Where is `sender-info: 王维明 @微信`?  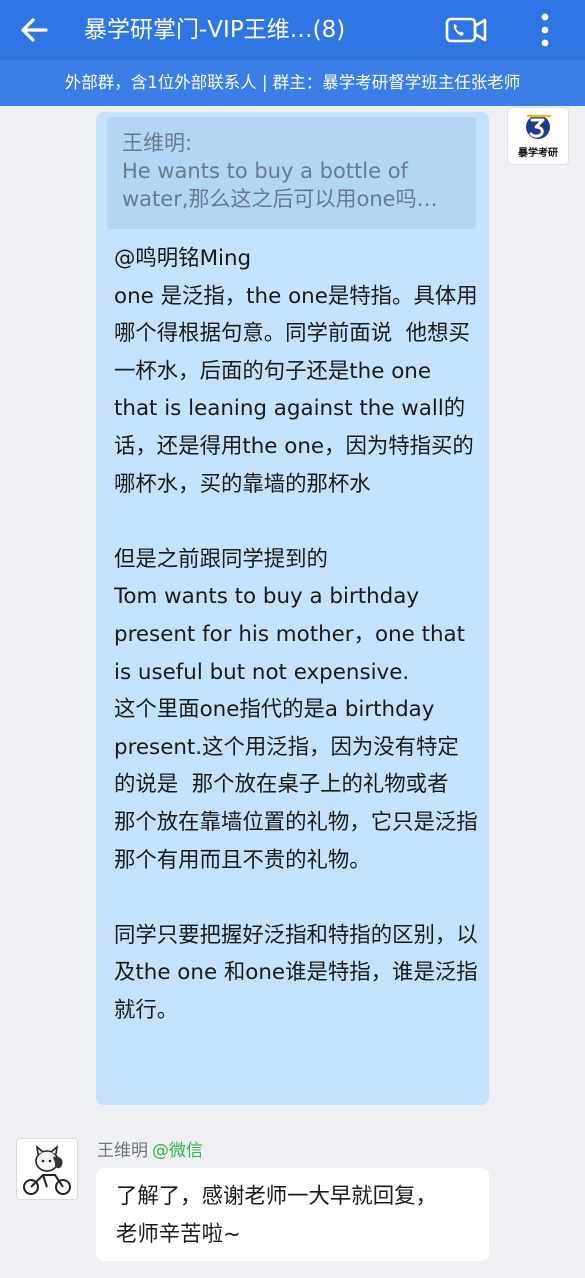
sender-info: 王维明 @微信 is located at coordinates (150, 1151).